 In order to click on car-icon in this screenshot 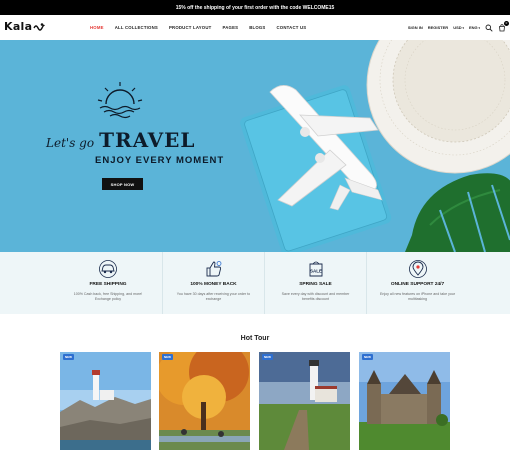, I will do `click(108, 269)`.